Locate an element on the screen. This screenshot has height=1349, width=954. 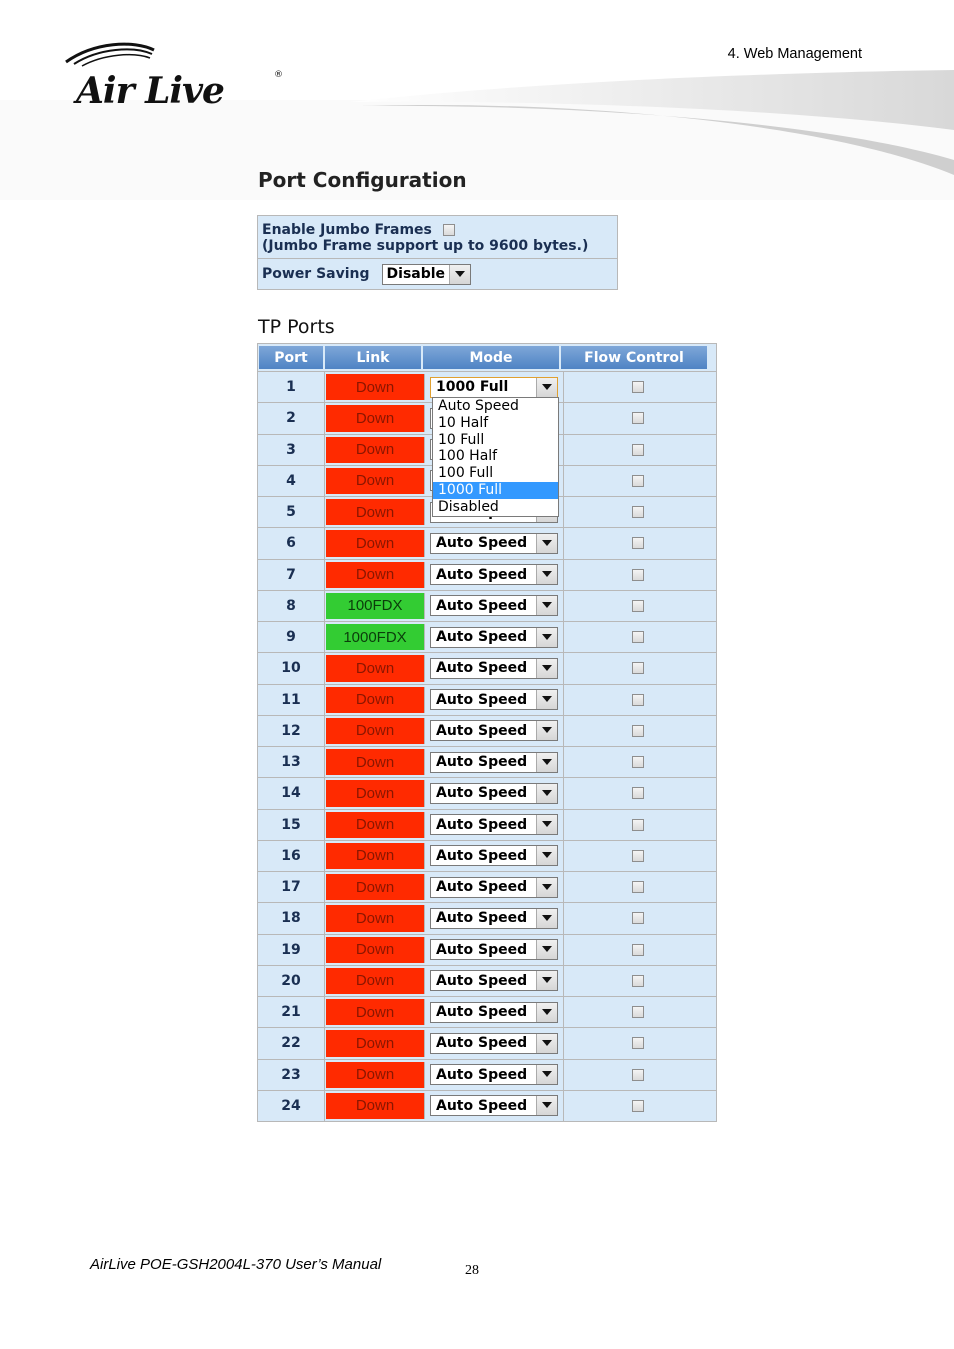
dropdown-option: 100 Full is located at coordinates (495, 473).